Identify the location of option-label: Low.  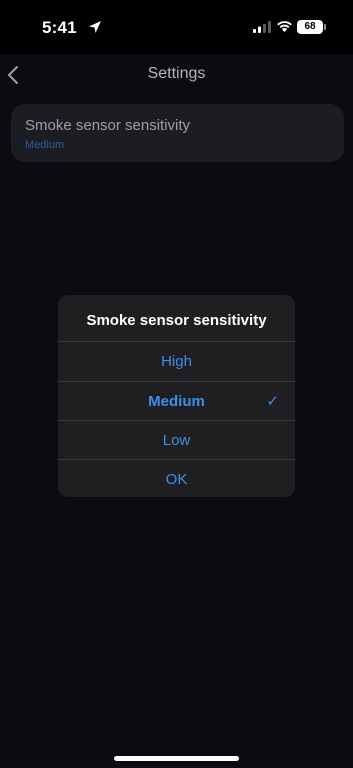
(176, 440).